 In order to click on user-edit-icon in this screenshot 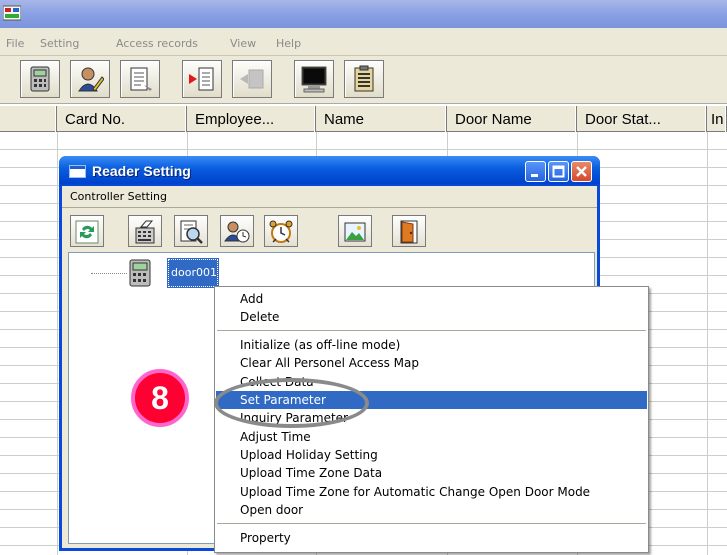, I will do `click(91, 79)`.